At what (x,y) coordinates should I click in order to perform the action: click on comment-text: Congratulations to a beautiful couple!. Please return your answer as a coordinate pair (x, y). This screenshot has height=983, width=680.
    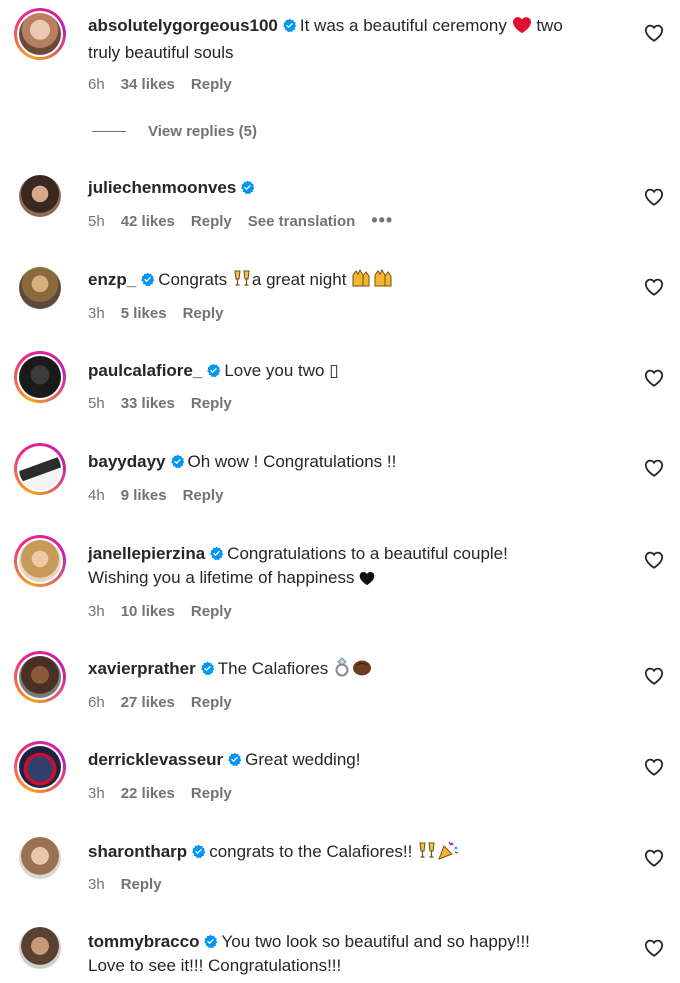
    Looking at the image, I should click on (367, 553).